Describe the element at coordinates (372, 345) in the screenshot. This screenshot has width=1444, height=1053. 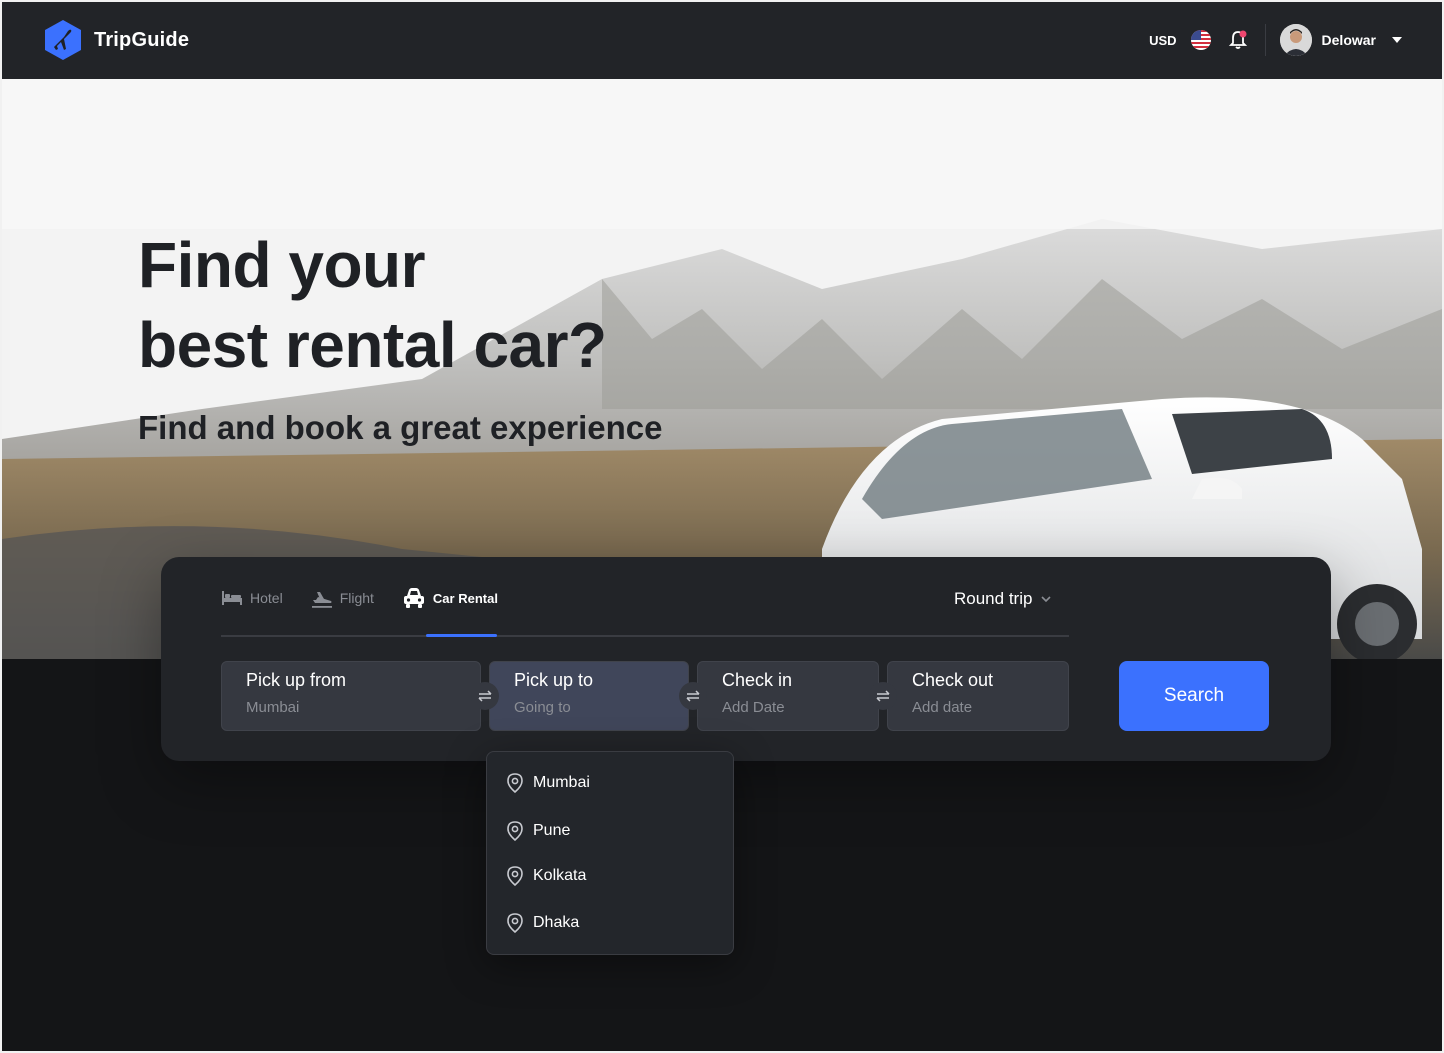
I see `hero-title-line-2: best rental car?` at that location.